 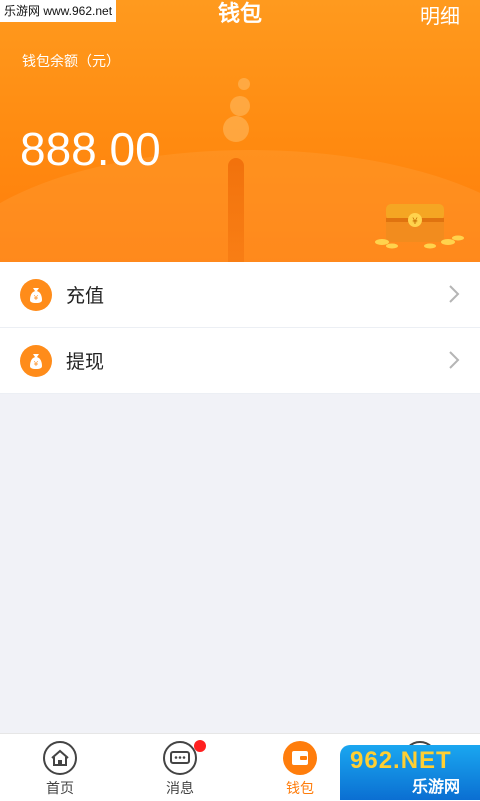 I want to click on menu-item-label: 充值, so click(x=85, y=296).